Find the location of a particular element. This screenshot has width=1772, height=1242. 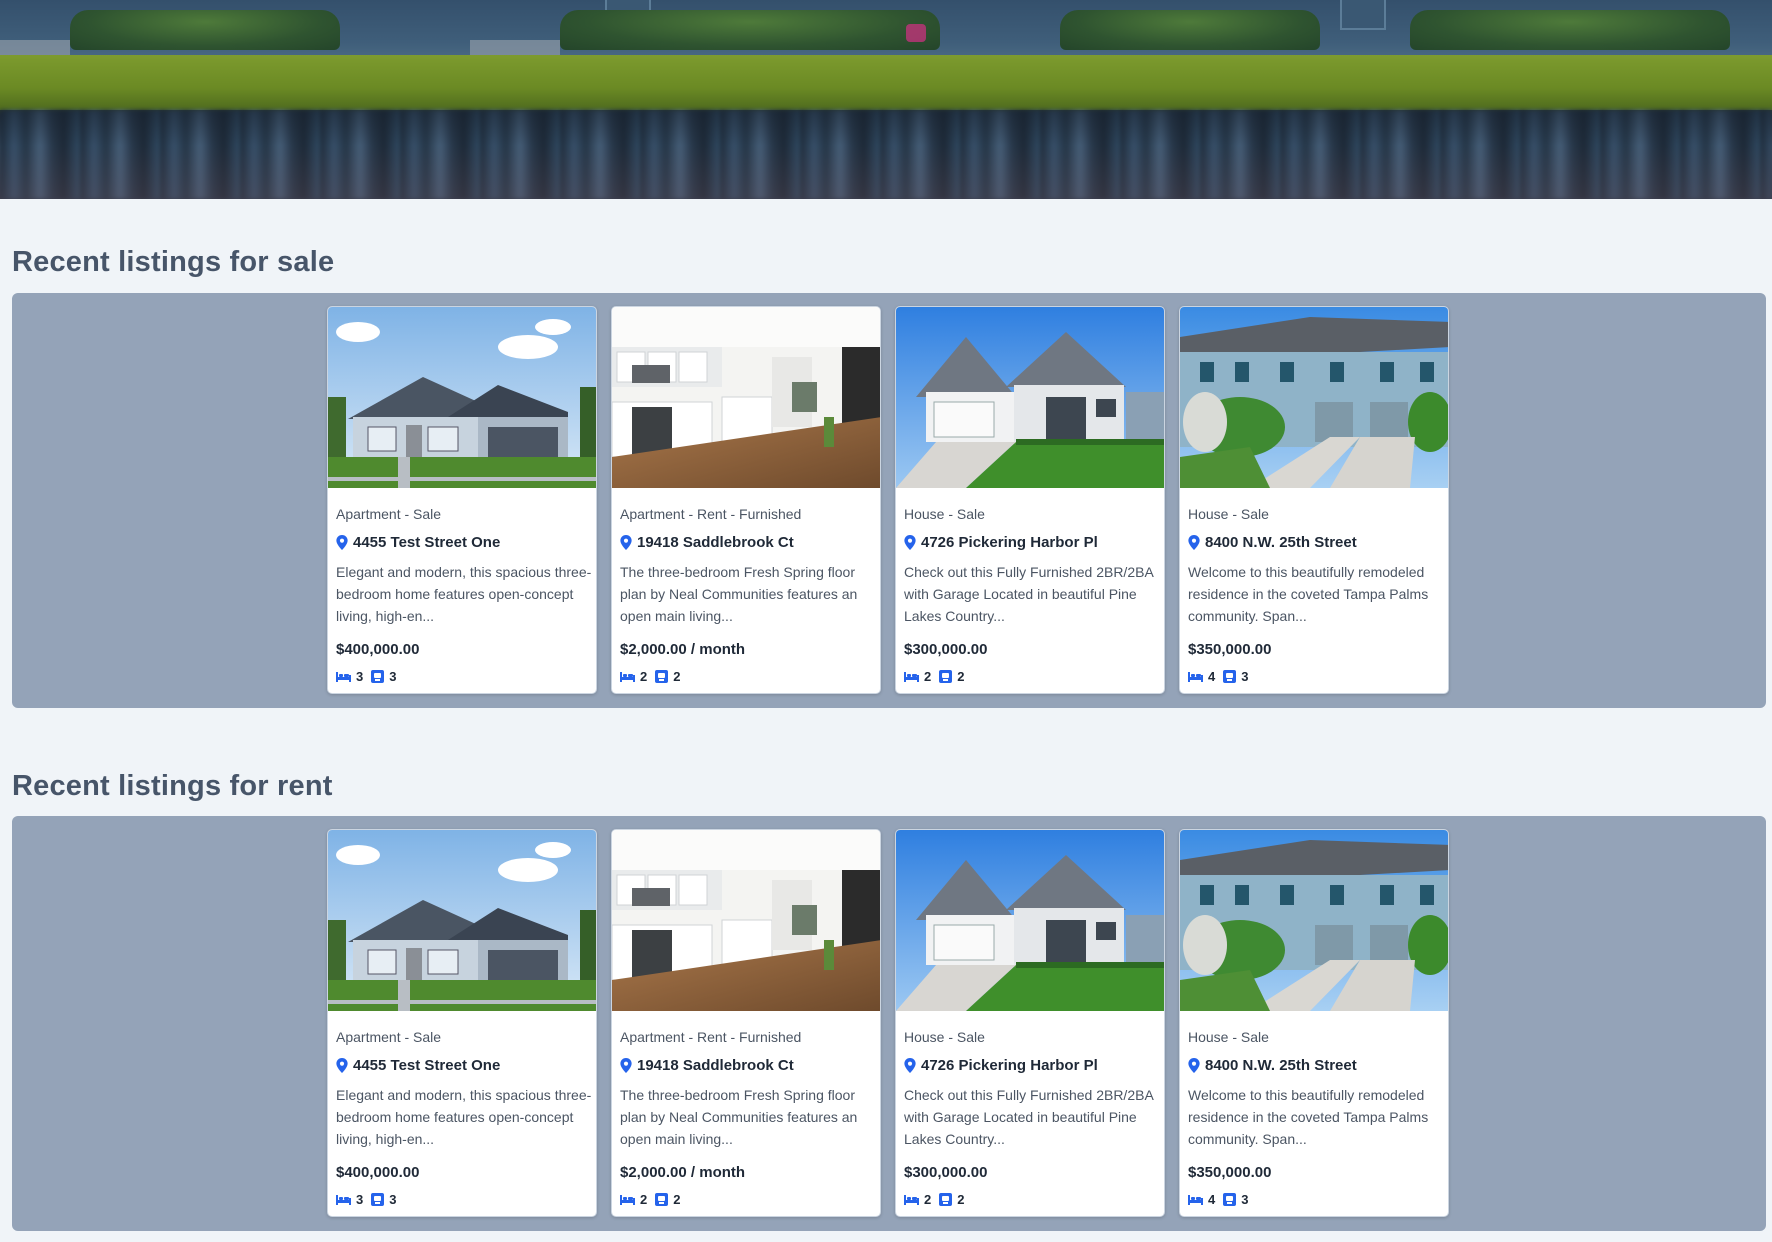

listing-features: 4 3 is located at coordinates (1218, 1199).